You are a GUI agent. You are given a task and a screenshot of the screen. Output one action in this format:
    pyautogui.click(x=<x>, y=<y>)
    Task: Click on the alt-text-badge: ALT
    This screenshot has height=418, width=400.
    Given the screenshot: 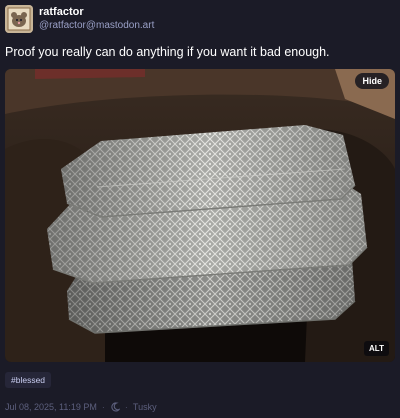 What is the action you would take?
    pyautogui.click(x=376, y=348)
    